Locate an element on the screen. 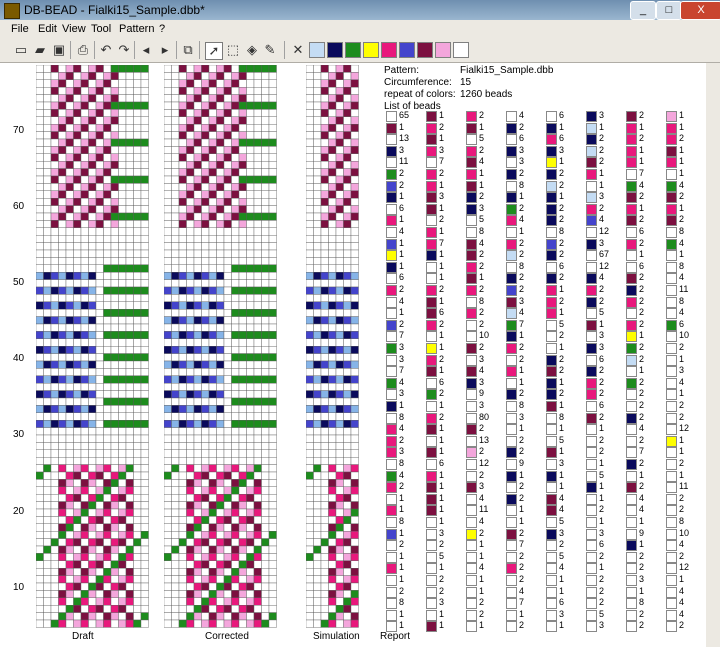  palette-swatch is located at coordinates (407, 50).